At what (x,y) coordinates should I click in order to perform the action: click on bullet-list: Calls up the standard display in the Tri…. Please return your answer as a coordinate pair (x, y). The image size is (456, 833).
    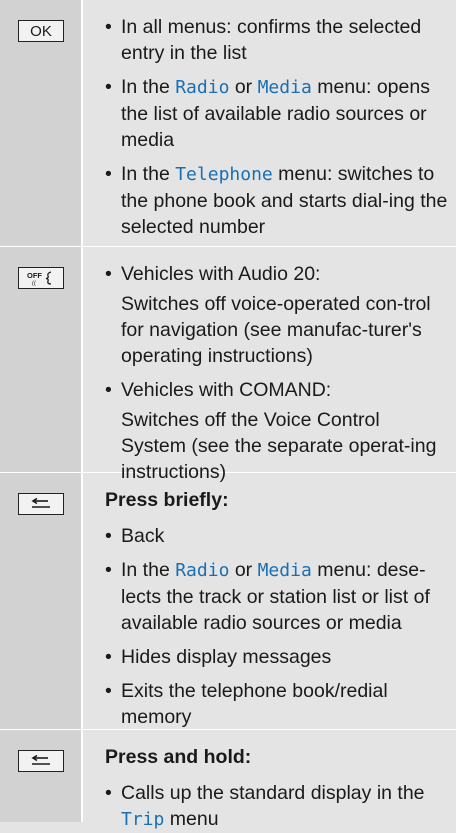
    Looking at the image, I should click on (276, 806).